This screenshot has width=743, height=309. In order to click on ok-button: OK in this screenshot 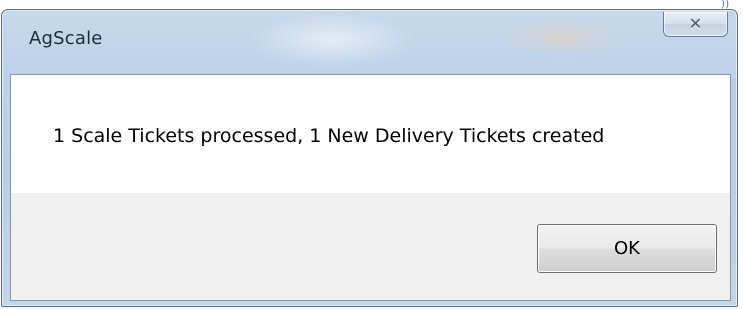, I will do `click(627, 248)`.